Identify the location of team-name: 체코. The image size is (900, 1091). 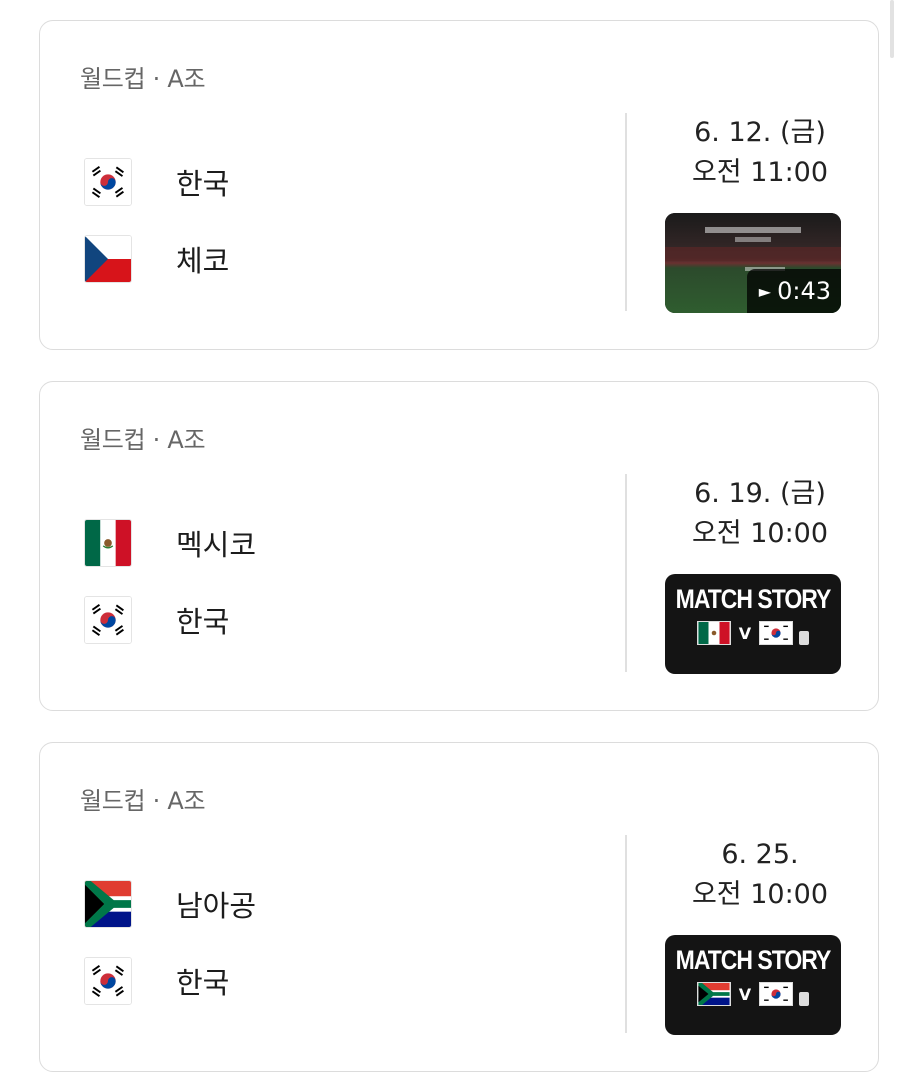
(203, 261).